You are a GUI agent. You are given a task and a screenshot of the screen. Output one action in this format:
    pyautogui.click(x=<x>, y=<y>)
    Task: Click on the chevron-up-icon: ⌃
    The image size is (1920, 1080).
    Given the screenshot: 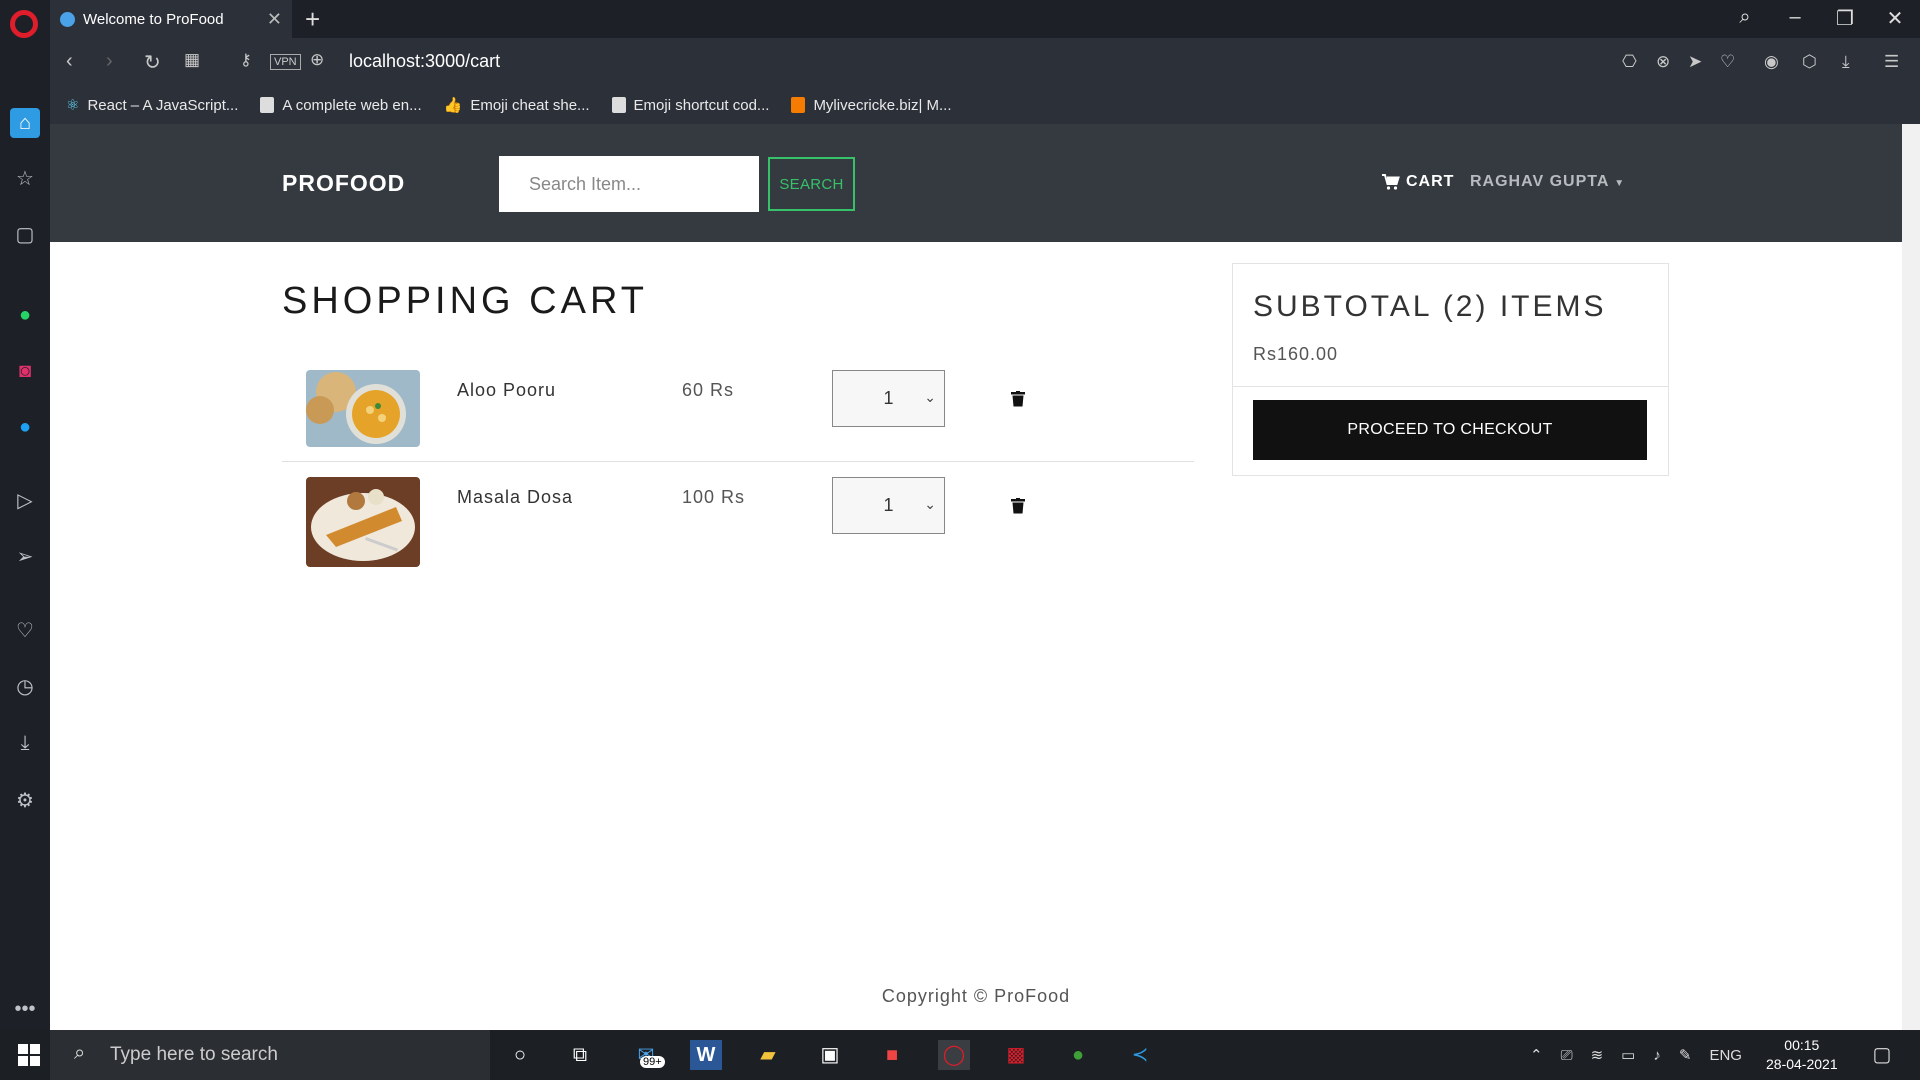 What is the action you would take?
    pyautogui.click(x=1536, y=1055)
    